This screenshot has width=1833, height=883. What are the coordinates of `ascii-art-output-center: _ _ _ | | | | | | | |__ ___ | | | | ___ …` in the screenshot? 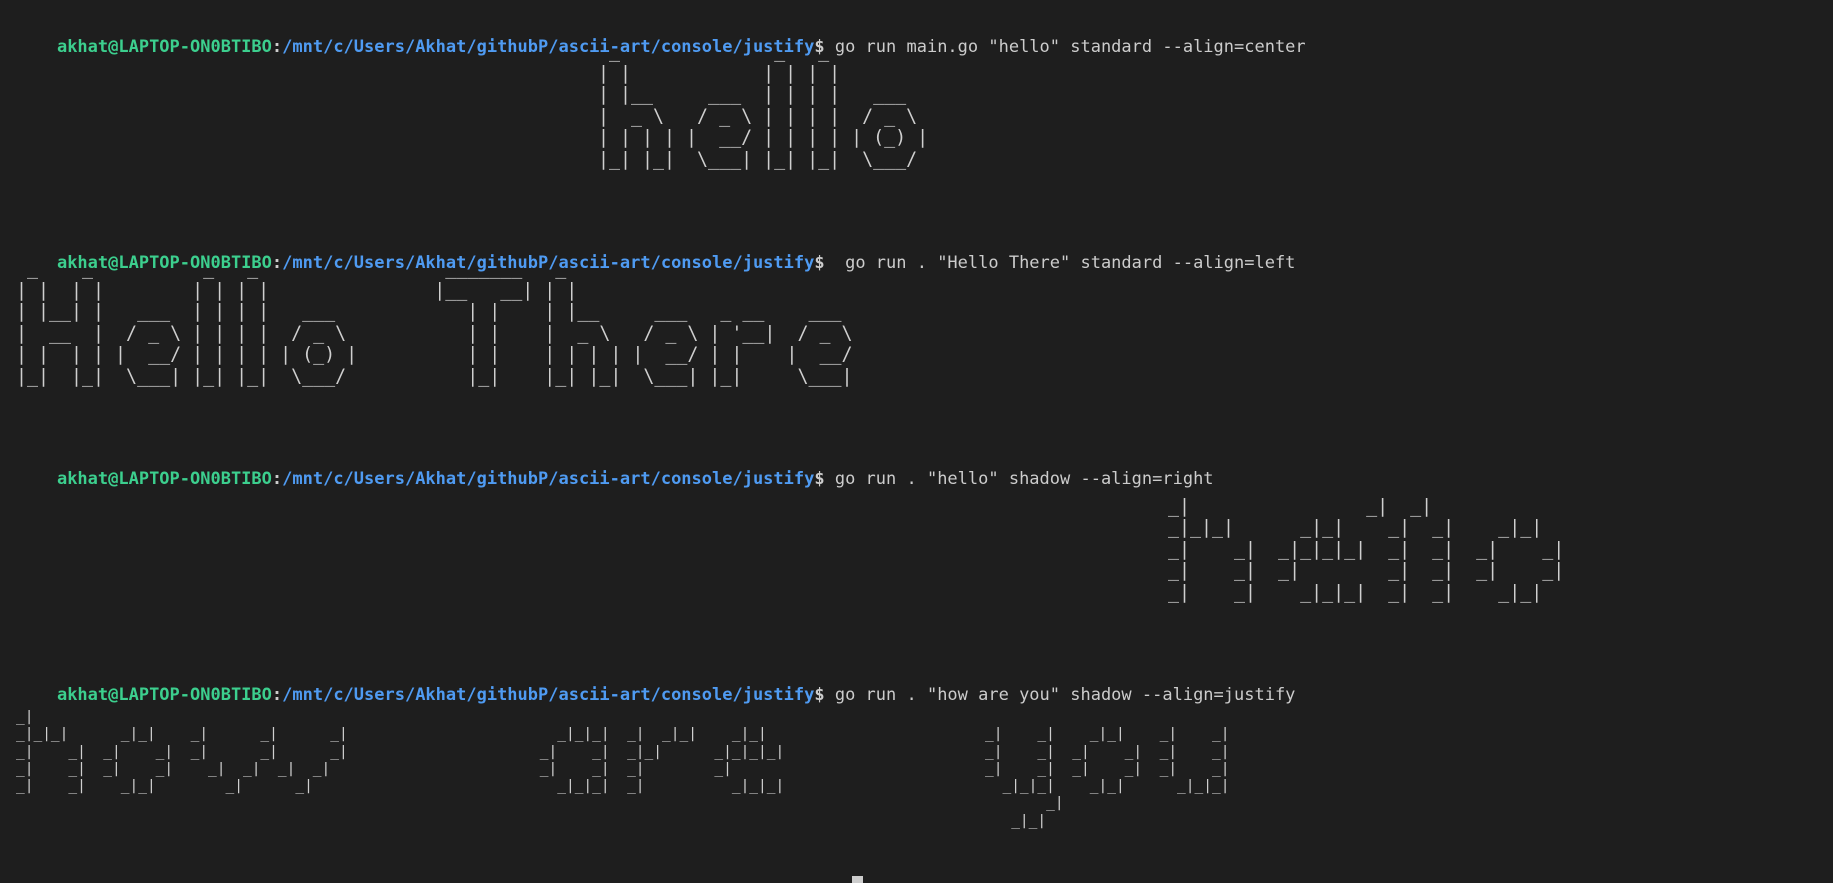 It's located at (763, 105).